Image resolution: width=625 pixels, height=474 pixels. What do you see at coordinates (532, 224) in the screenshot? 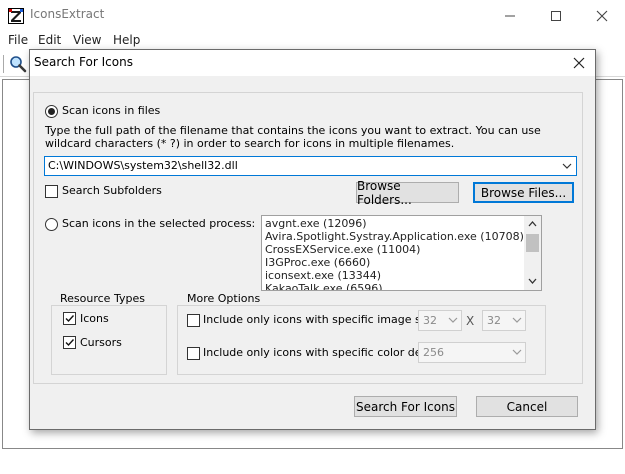
I see `chevron-up-icon` at bounding box center [532, 224].